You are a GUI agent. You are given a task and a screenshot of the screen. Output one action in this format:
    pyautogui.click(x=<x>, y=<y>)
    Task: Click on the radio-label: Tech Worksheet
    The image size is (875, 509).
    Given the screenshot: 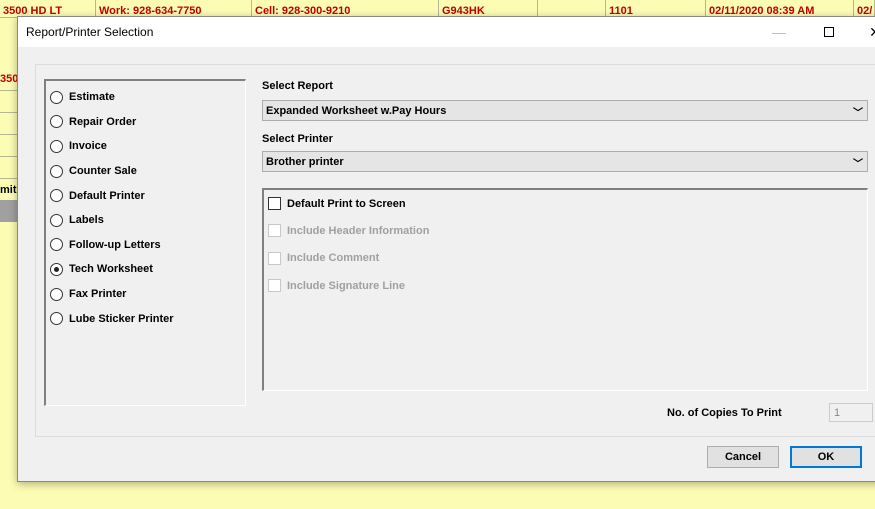 What is the action you would take?
    pyautogui.click(x=111, y=269)
    